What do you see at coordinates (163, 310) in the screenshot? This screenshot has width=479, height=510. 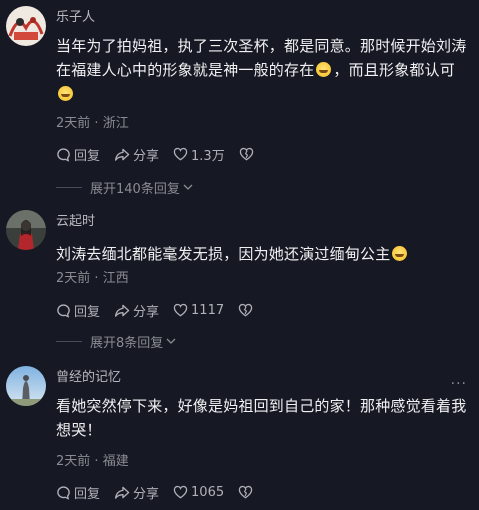 I see `comment-actions: 回复 分享 1117` at bounding box center [163, 310].